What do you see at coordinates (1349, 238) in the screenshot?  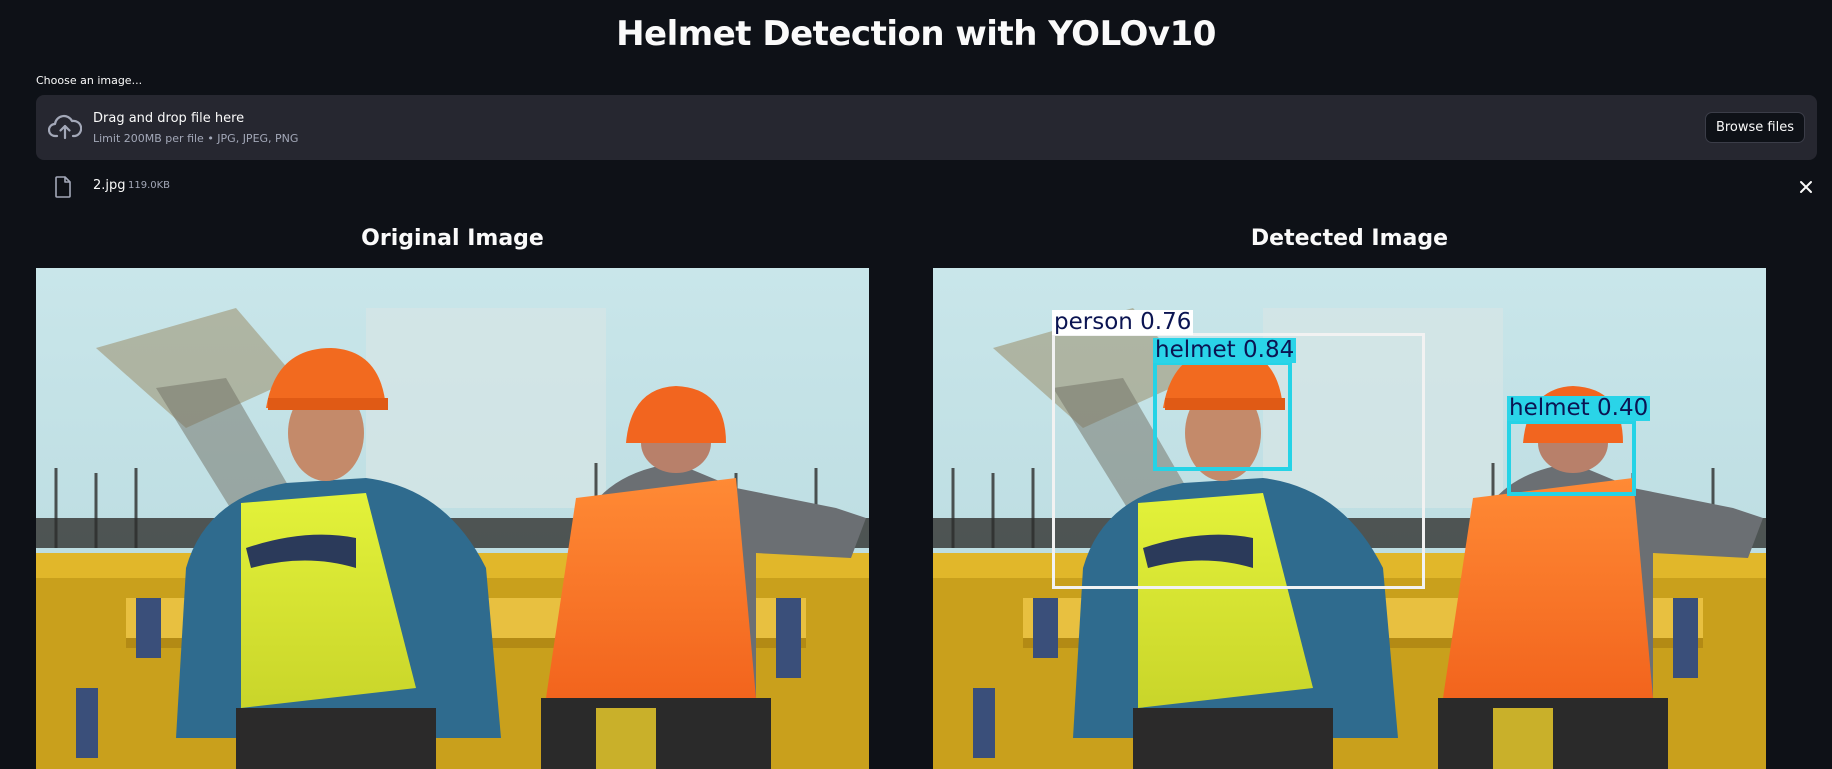 I see `detected-image-title: Detected Image` at bounding box center [1349, 238].